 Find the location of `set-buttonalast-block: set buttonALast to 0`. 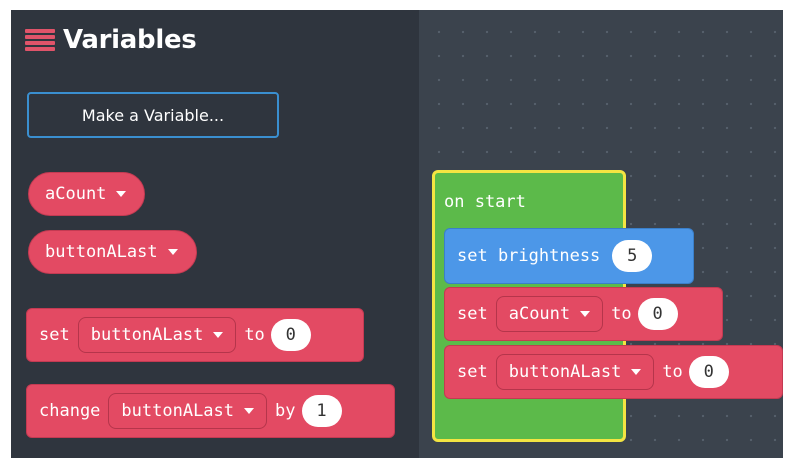

set-buttonalast-block: set buttonALast to 0 is located at coordinates (613, 372).